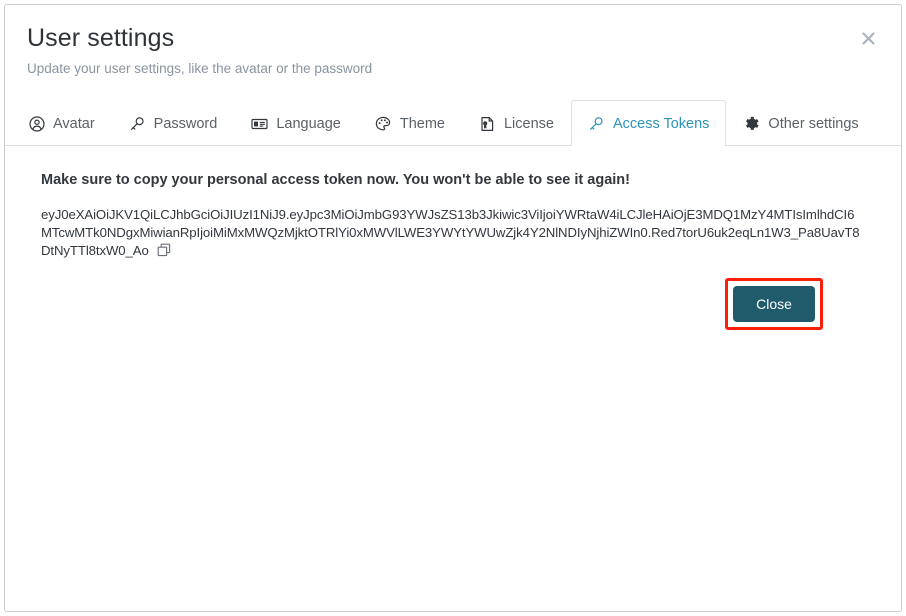 The height and width of the screenshot is (616, 906). Describe the element at coordinates (422, 123) in the screenshot. I see `tab-label: Theme` at that location.